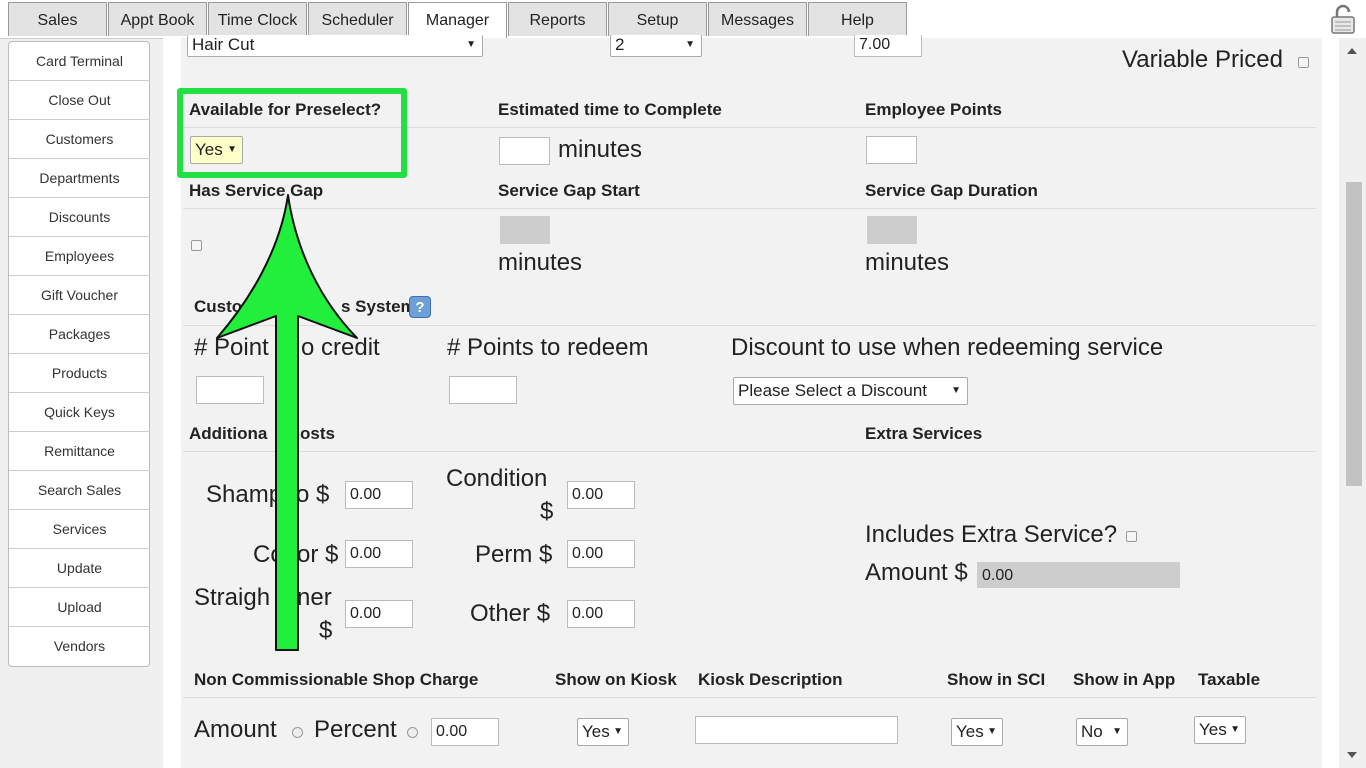 The width and height of the screenshot is (1366, 768). What do you see at coordinates (596, 731) in the screenshot?
I see `show-kiosk-value: Yes` at bounding box center [596, 731].